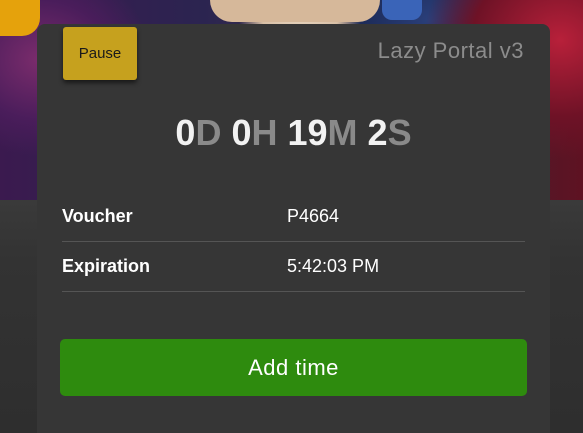 The image size is (583, 433). What do you see at coordinates (106, 266) in the screenshot?
I see `expiration-label: Expiration` at bounding box center [106, 266].